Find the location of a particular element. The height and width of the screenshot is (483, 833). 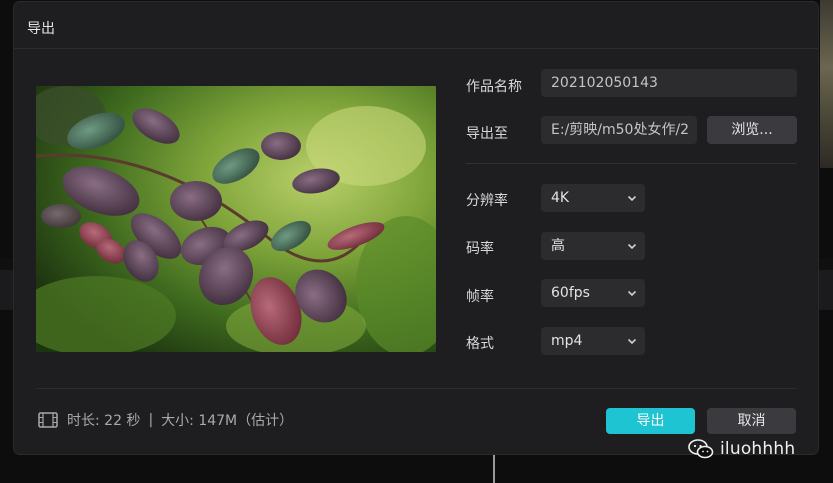

size-text: 大小: 147M（估计） is located at coordinates (227, 421).